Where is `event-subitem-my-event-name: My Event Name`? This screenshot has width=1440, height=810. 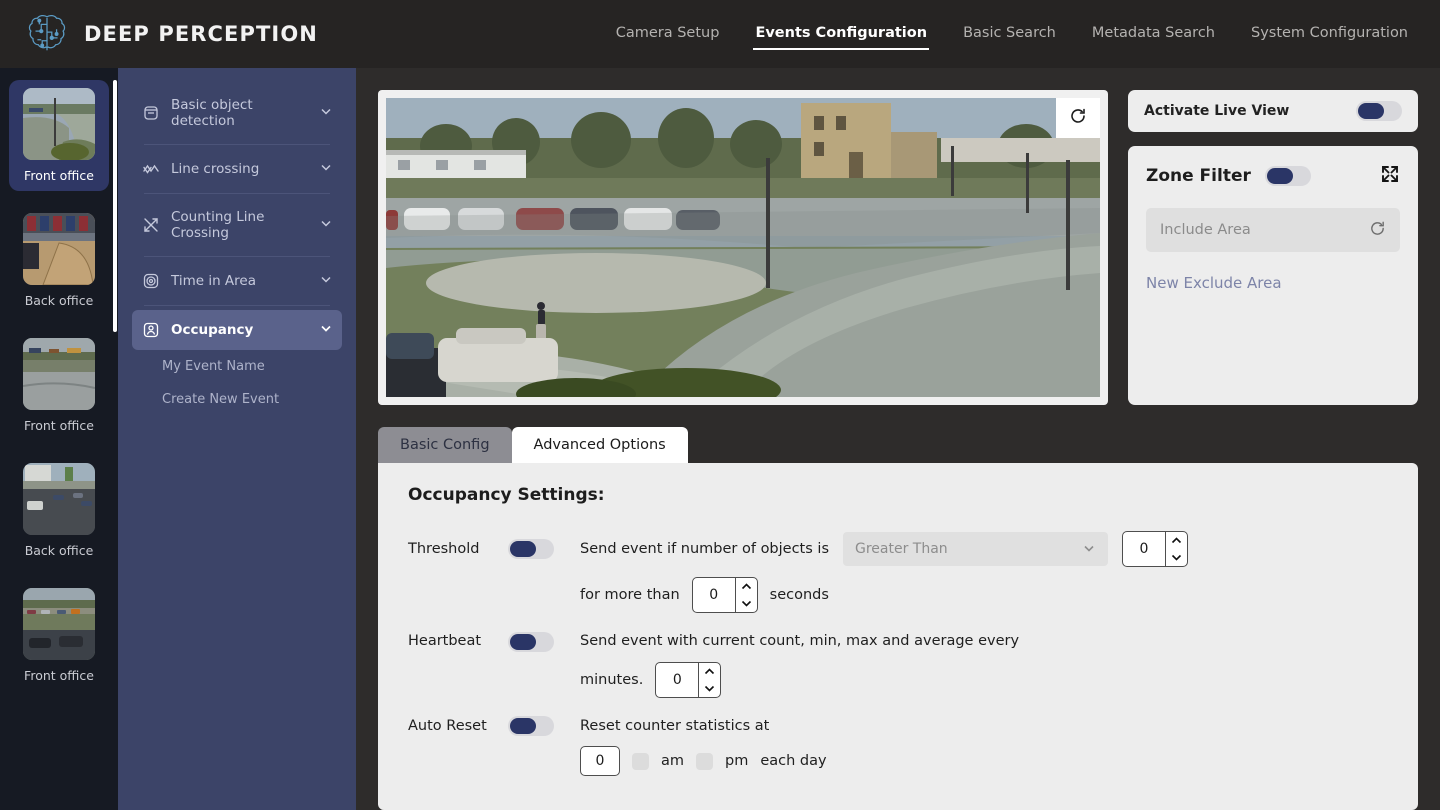 event-subitem-my-event-name: My Event Name is located at coordinates (237, 366).